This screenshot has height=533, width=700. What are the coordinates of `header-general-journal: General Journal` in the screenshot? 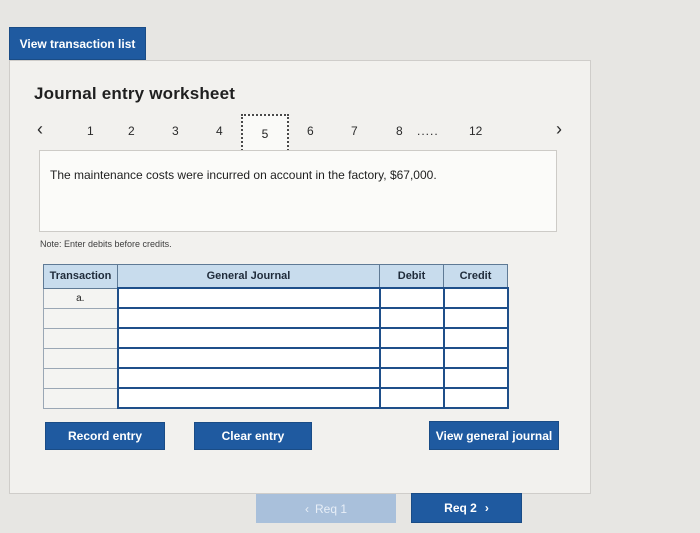 It's located at (248, 276).